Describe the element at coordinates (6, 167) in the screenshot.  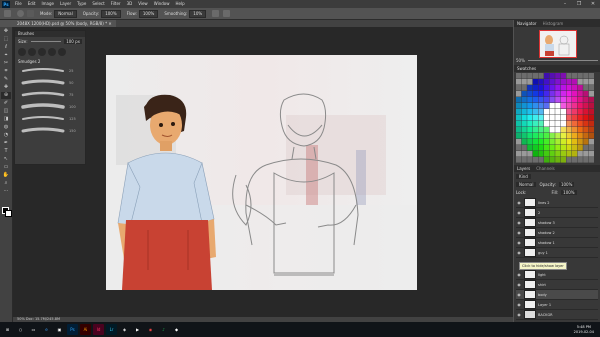
I see `shape-tool-icon: ▭` at that location.